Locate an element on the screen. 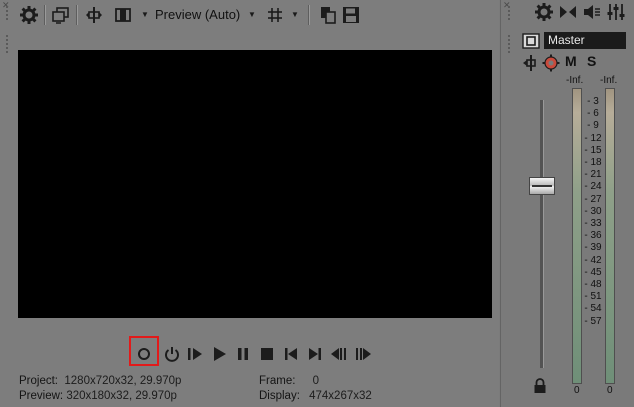  go-to-start-icon is located at coordinates (291, 354).